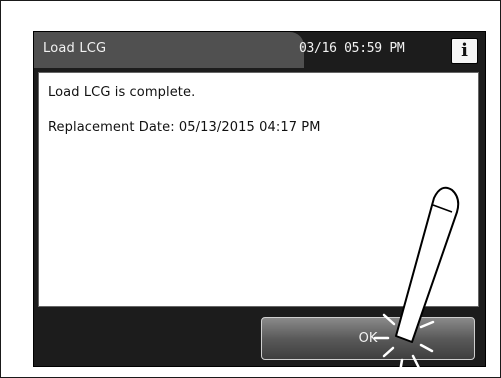  I want to click on title-bar: Load LCG 03/16 05:59 PM i, so click(259, 50).